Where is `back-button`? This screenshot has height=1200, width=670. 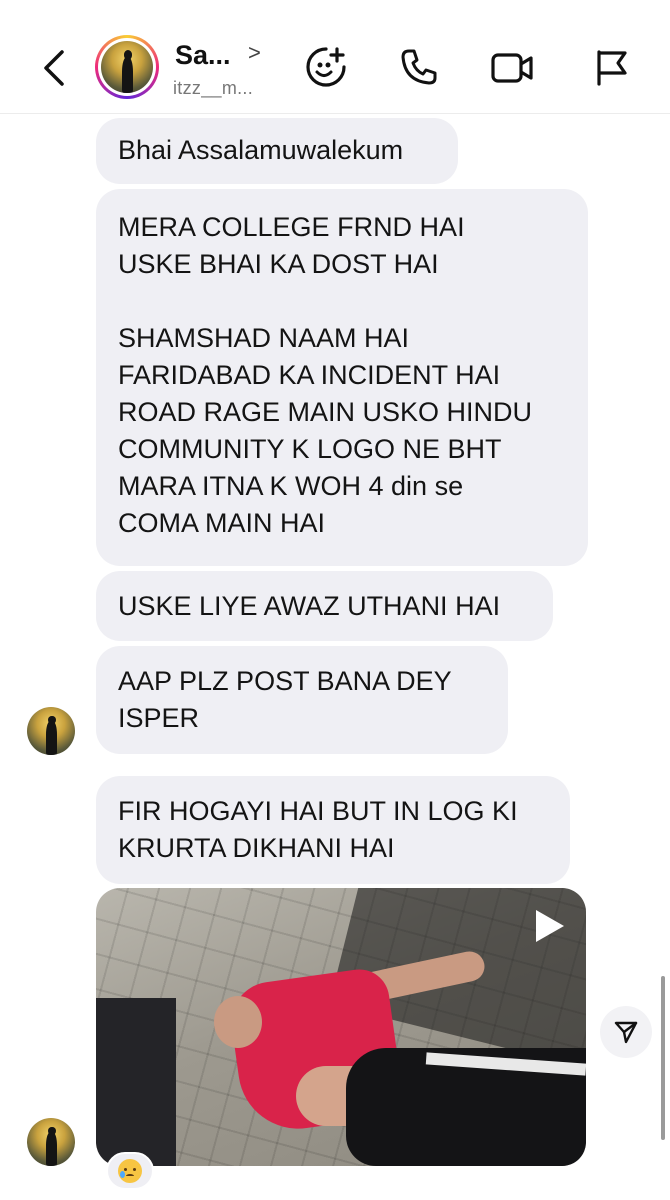
back-button is located at coordinates (54, 68).